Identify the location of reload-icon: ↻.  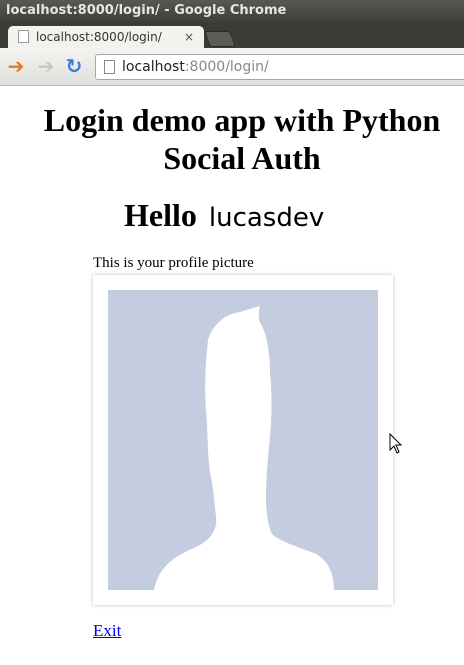
(74, 66).